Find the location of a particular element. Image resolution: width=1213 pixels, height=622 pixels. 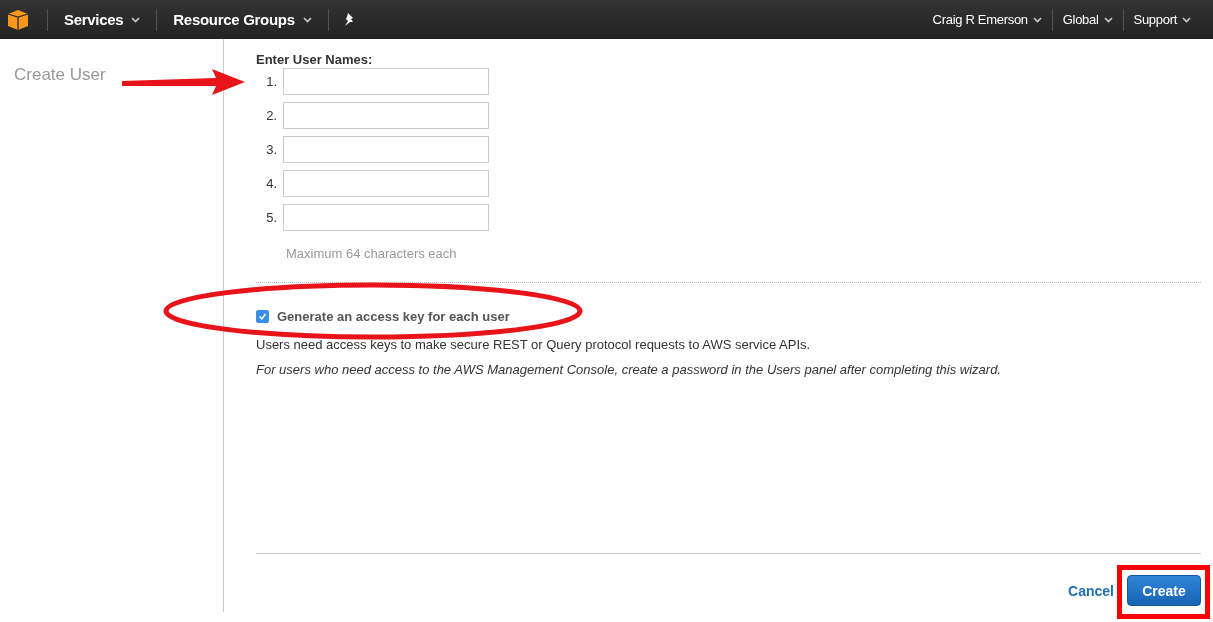

cube-icon is located at coordinates (18, 19).